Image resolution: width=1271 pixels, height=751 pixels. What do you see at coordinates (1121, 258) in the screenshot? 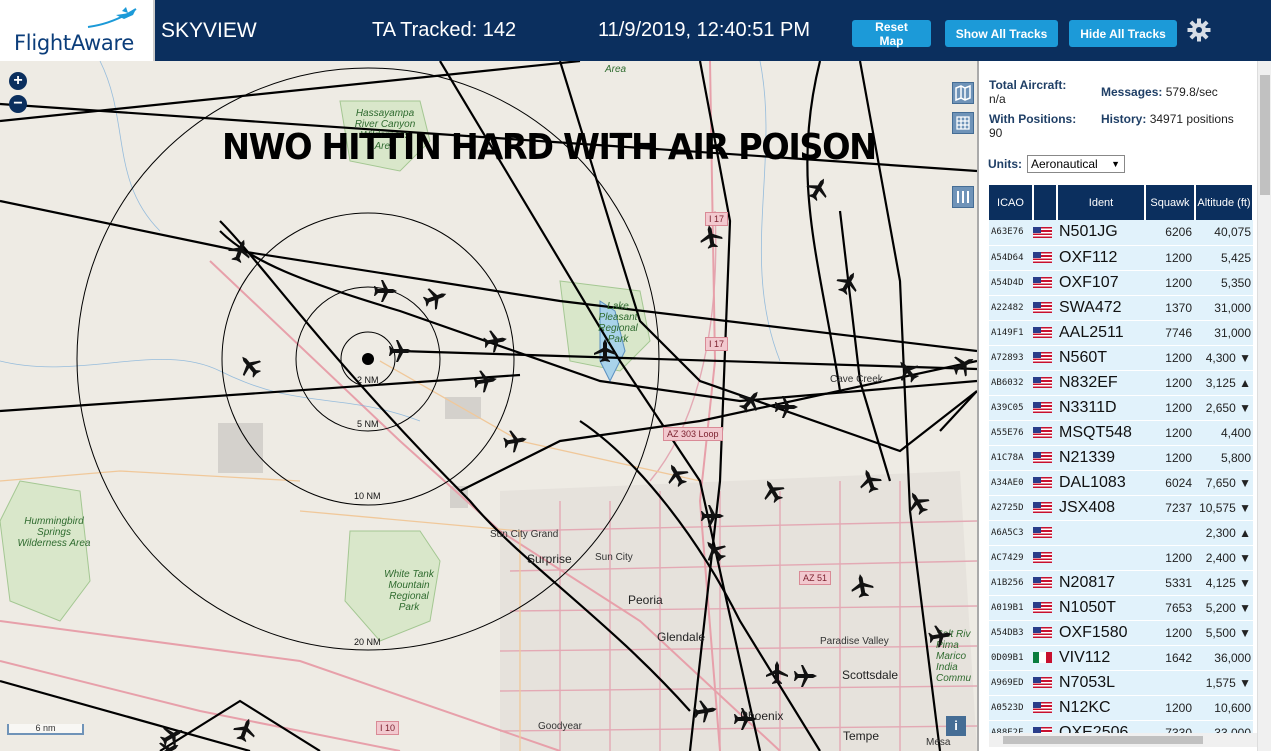
I see `table-row: A54D64 OXF112 1200 5,425` at bounding box center [1121, 258].